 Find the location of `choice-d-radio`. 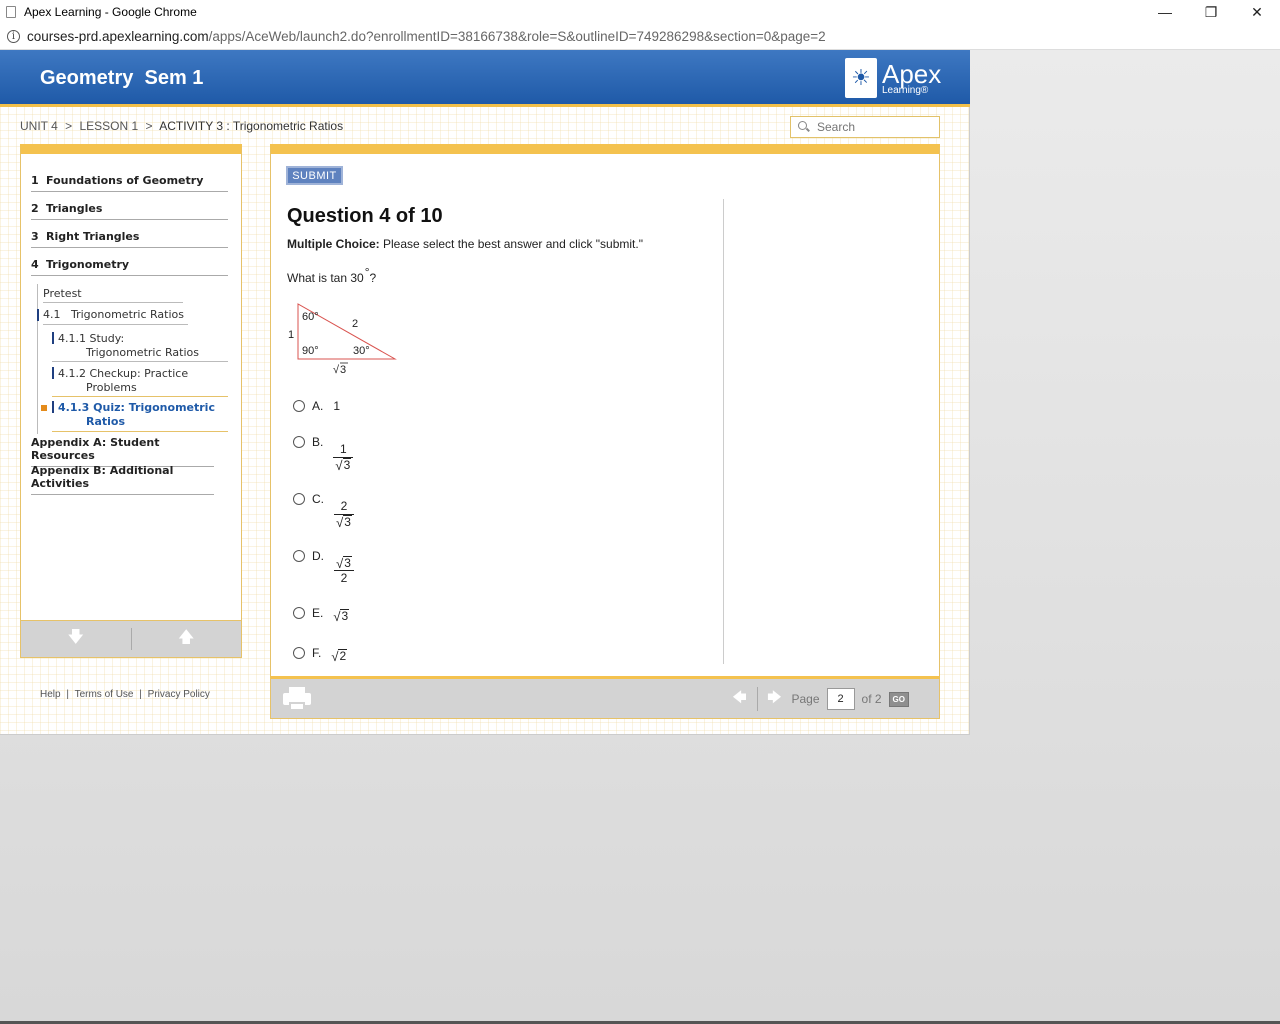

choice-d-radio is located at coordinates (299, 556).